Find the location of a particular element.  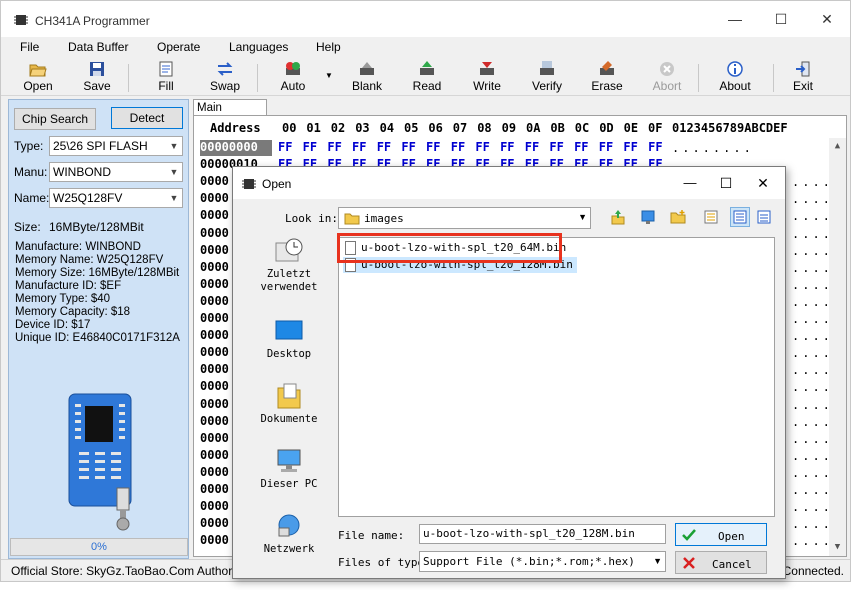

column-header: 0B is located at coordinates (557, 128).